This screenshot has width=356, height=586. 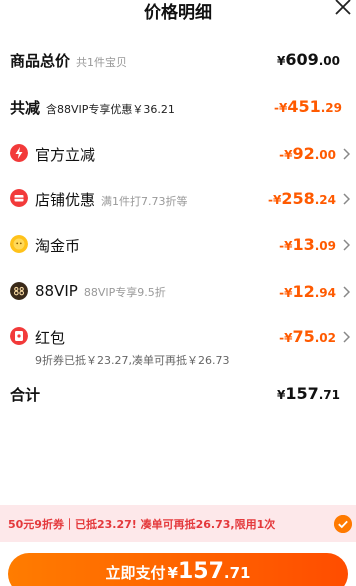 What do you see at coordinates (110, 109) in the screenshot?
I see `reduction-detail: 含88VIP专享优惠￥36.21` at bounding box center [110, 109].